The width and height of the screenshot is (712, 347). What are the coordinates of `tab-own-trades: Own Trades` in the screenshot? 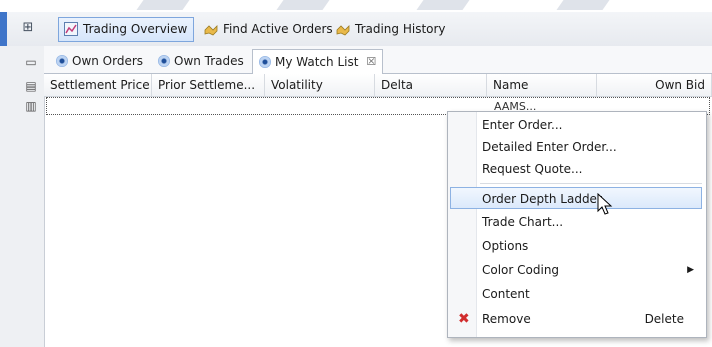 It's located at (201, 61).